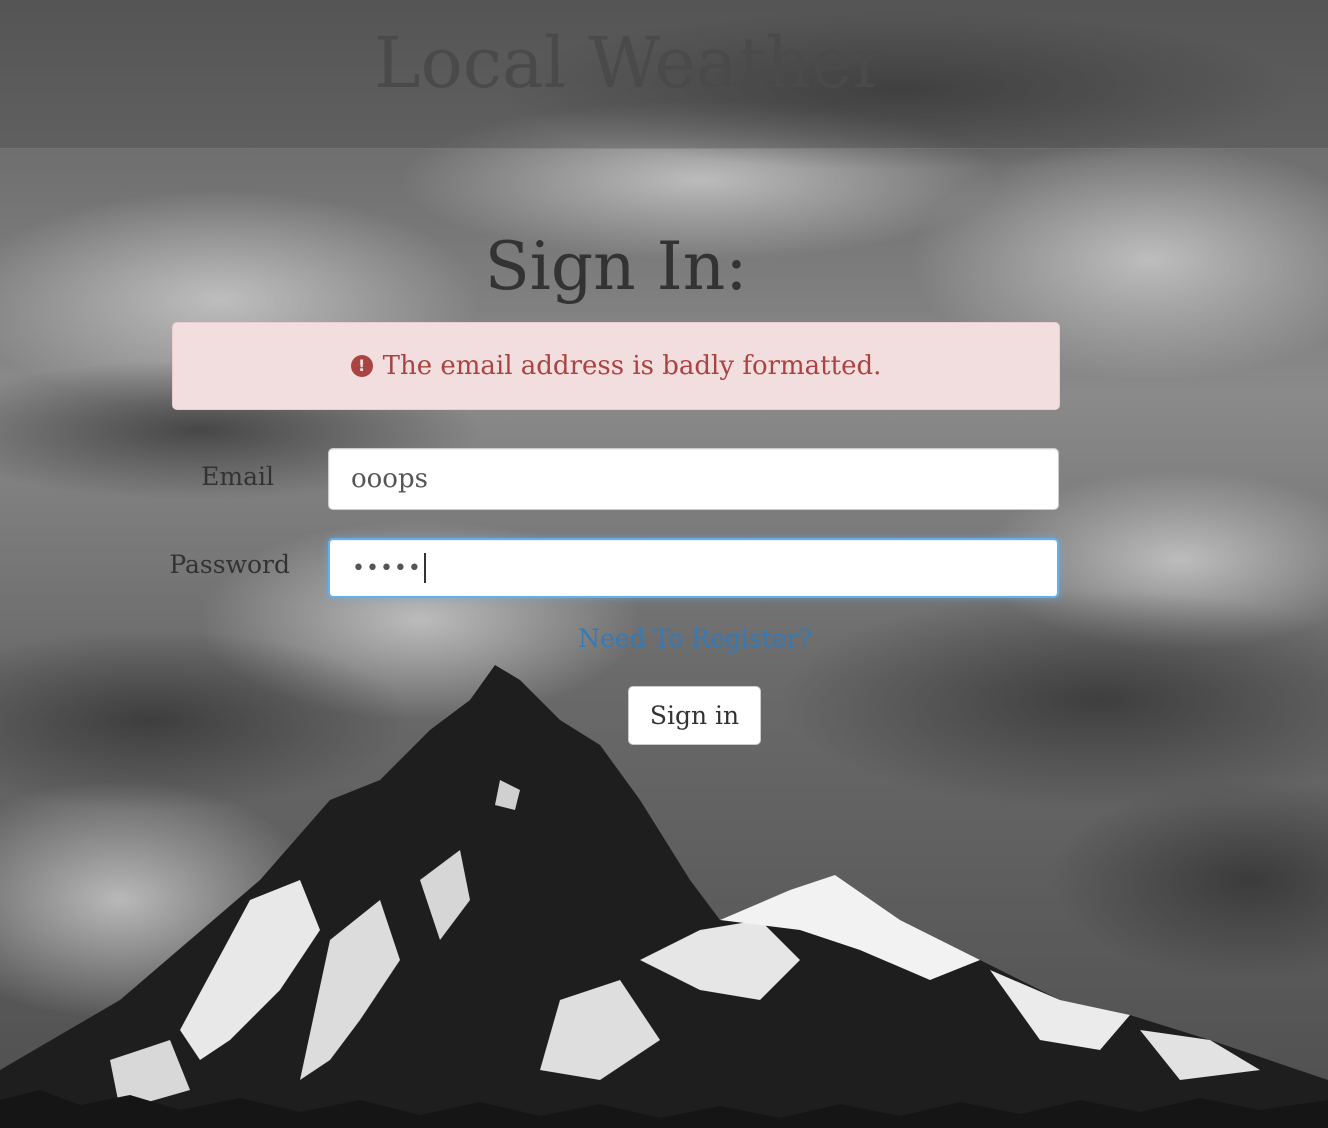  Describe the element at coordinates (693, 479) in the screenshot. I see `email-field: ooops` at that location.